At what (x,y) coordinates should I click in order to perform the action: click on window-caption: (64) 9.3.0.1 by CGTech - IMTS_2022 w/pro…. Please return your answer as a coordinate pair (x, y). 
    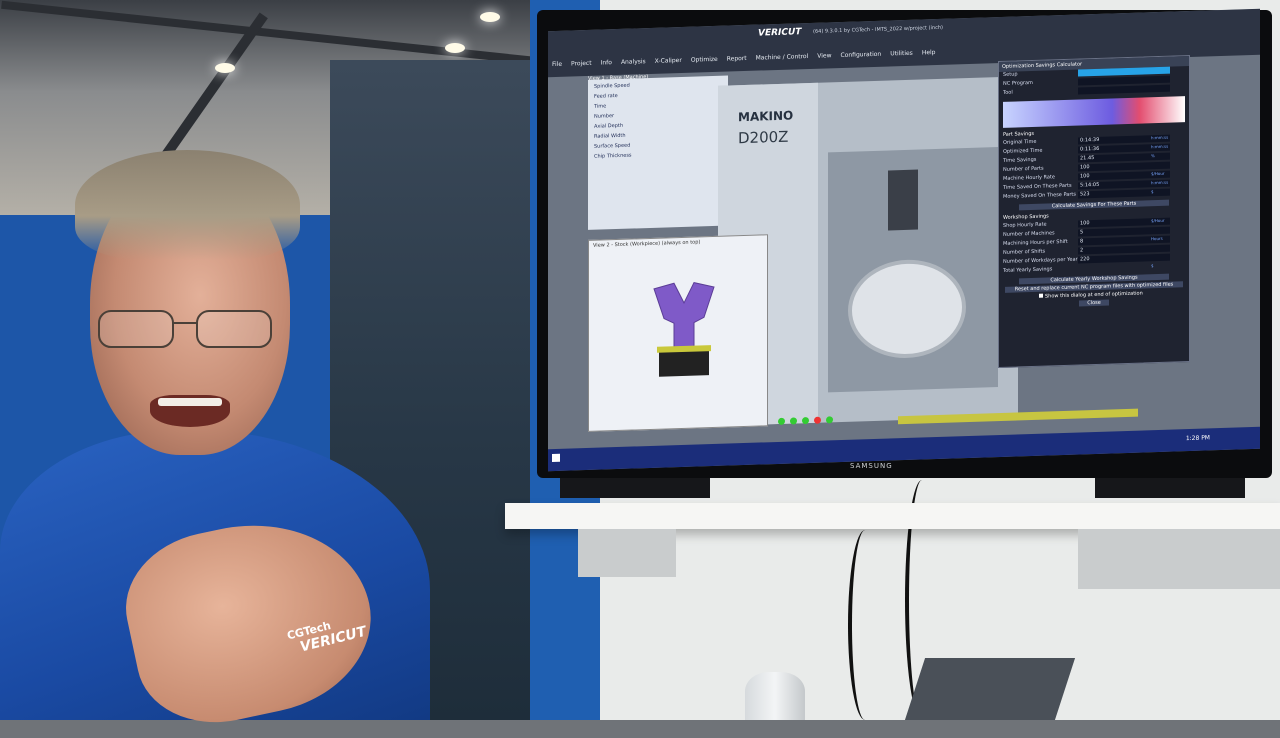
    Looking at the image, I should click on (878, 29).